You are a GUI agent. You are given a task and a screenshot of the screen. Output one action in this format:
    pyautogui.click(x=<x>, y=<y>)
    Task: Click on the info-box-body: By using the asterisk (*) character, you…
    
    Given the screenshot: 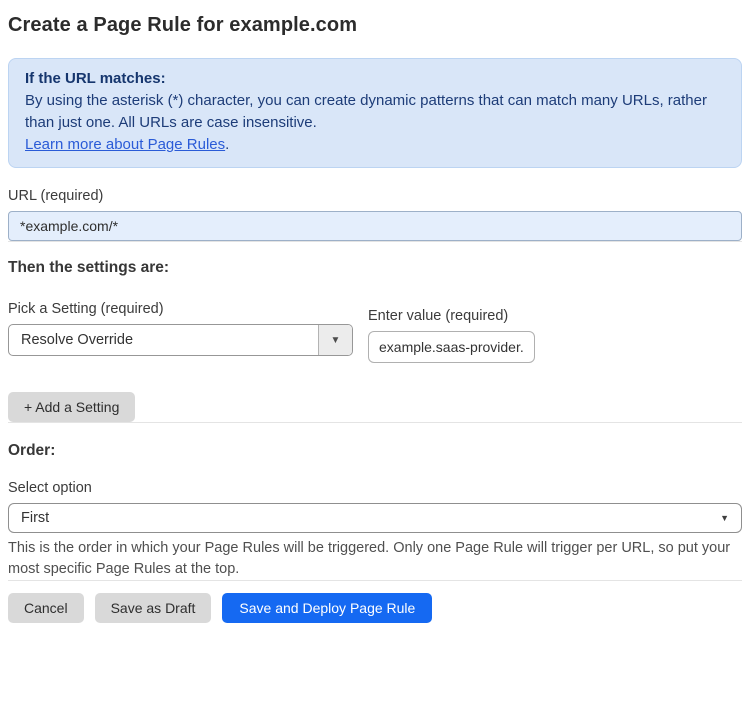 What is the action you would take?
    pyautogui.click(x=366, y=111)
    